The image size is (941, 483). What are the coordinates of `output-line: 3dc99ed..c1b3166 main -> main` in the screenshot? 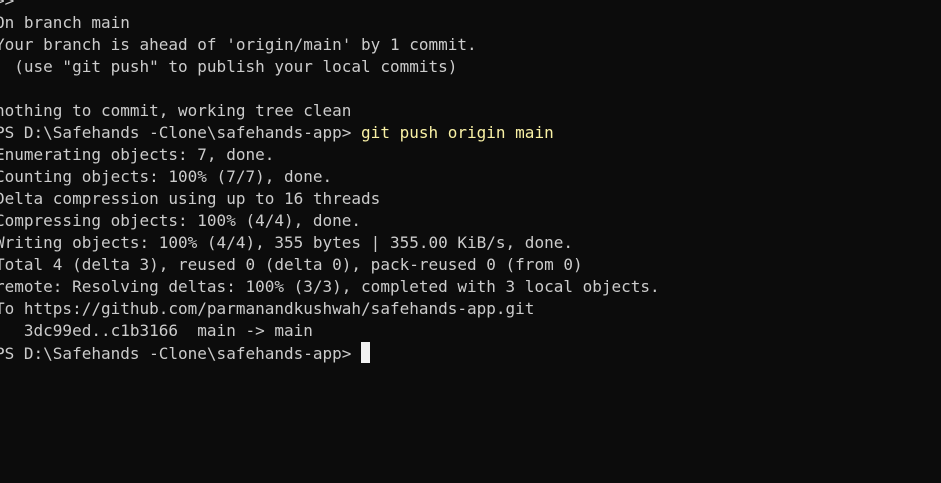 It's located at (156, 330).